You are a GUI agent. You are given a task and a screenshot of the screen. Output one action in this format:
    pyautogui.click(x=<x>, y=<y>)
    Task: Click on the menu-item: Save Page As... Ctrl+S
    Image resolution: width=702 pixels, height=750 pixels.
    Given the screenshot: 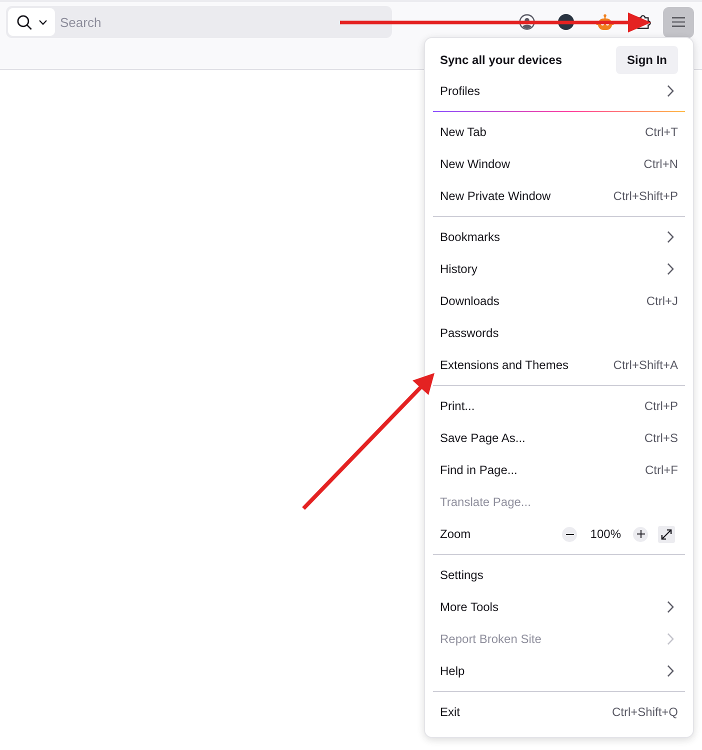 What is the action you would take?
    pyautogui.click(x=559, y=438)
    